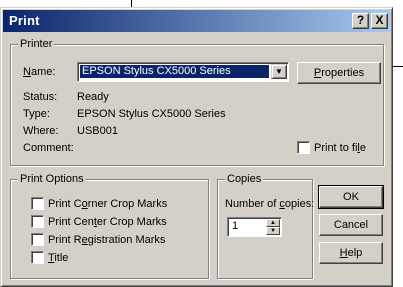 This screenshot has width=403, height=287. I want to click on spin-up-icon: ▲, so click(273, 223).